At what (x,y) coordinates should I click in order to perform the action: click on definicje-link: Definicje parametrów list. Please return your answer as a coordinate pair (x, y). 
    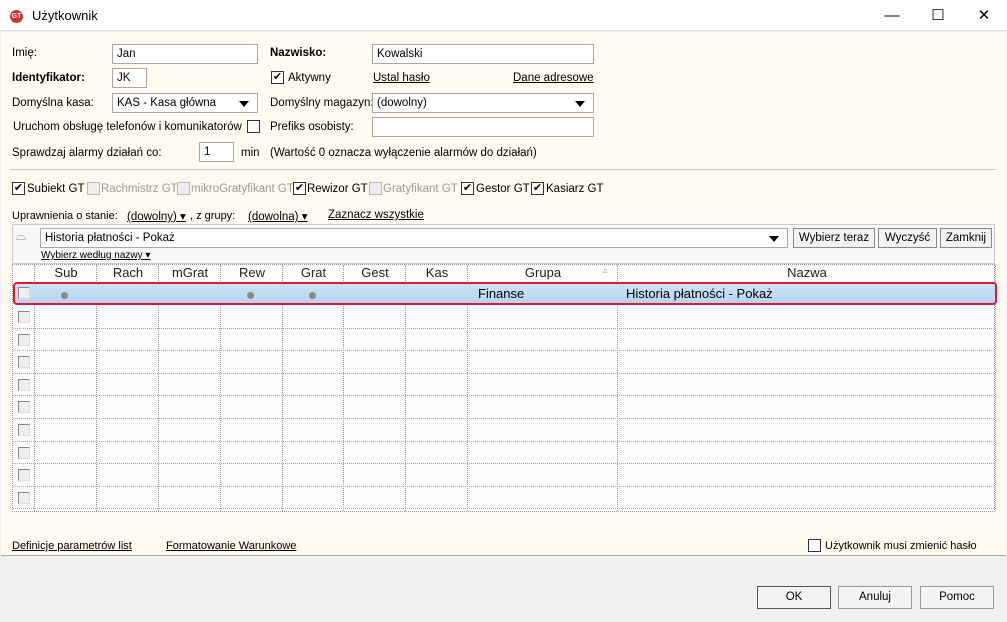
    Looking at the image, I should click on (72, 546).